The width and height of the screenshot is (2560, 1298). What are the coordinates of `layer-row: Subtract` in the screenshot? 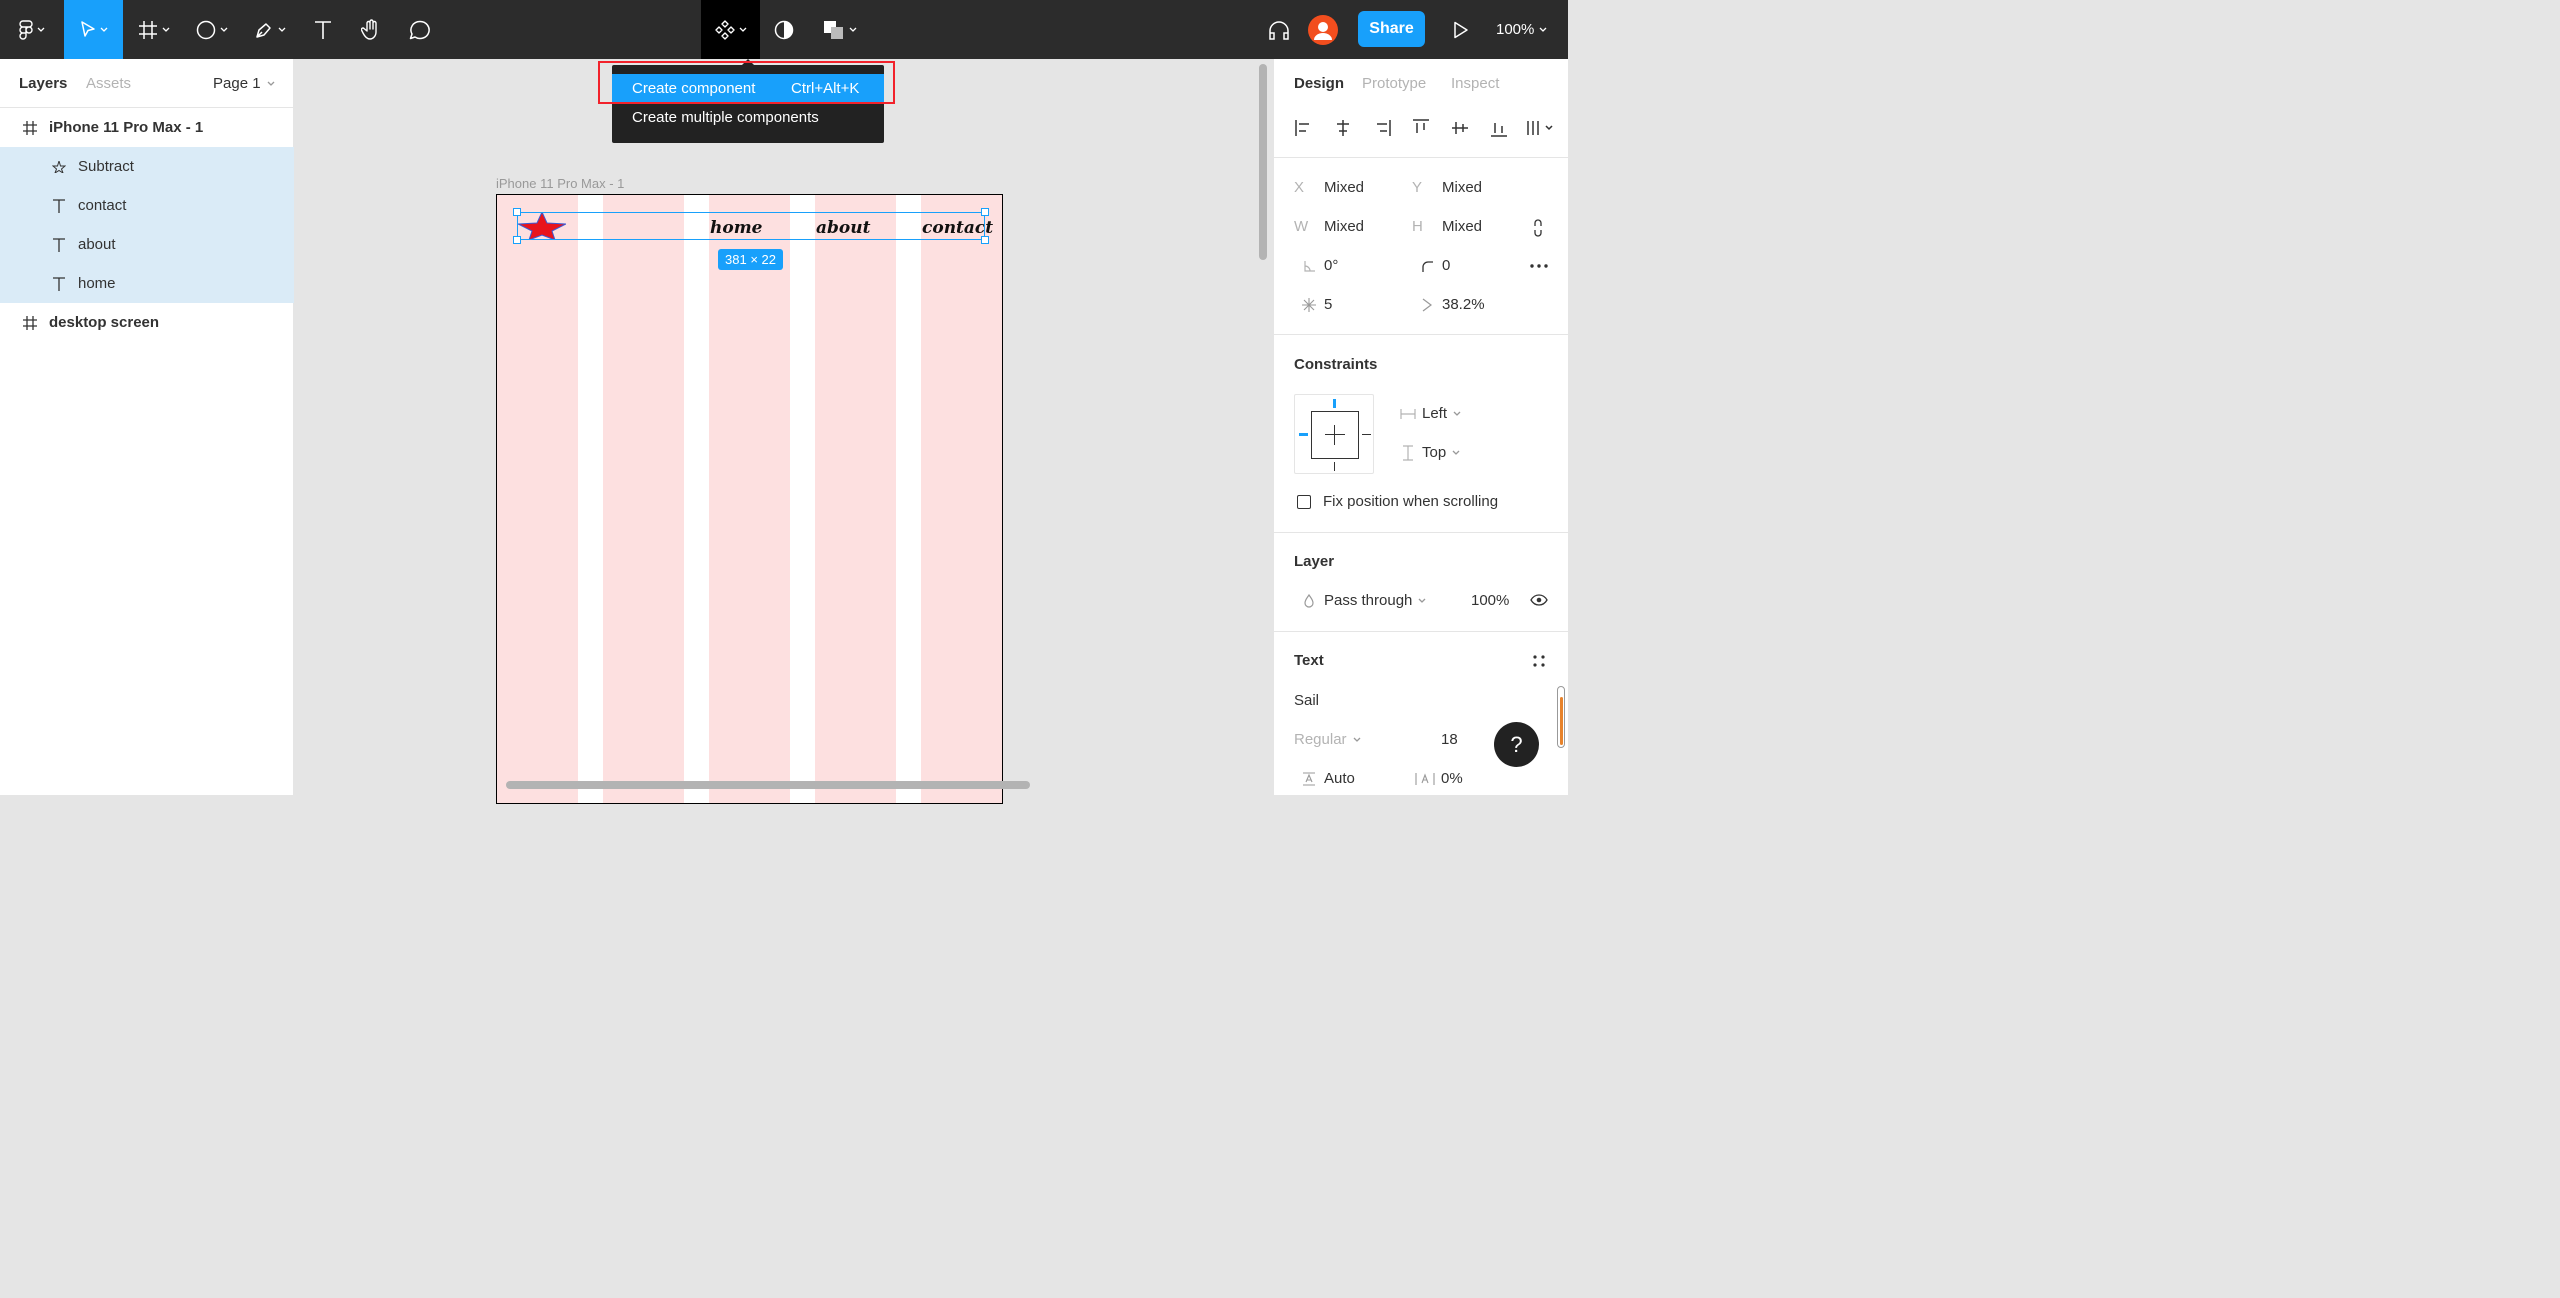 It's located at (147, 166).